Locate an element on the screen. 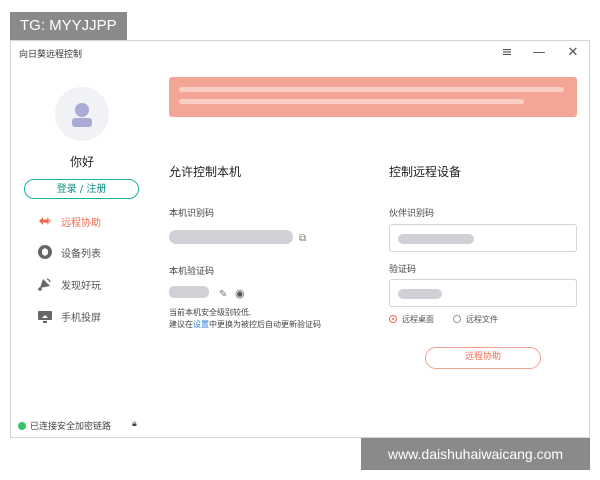 Image resolution: width=600 pixels, height=480 pixels. device-list-icon is located at coordinates (45, 252).